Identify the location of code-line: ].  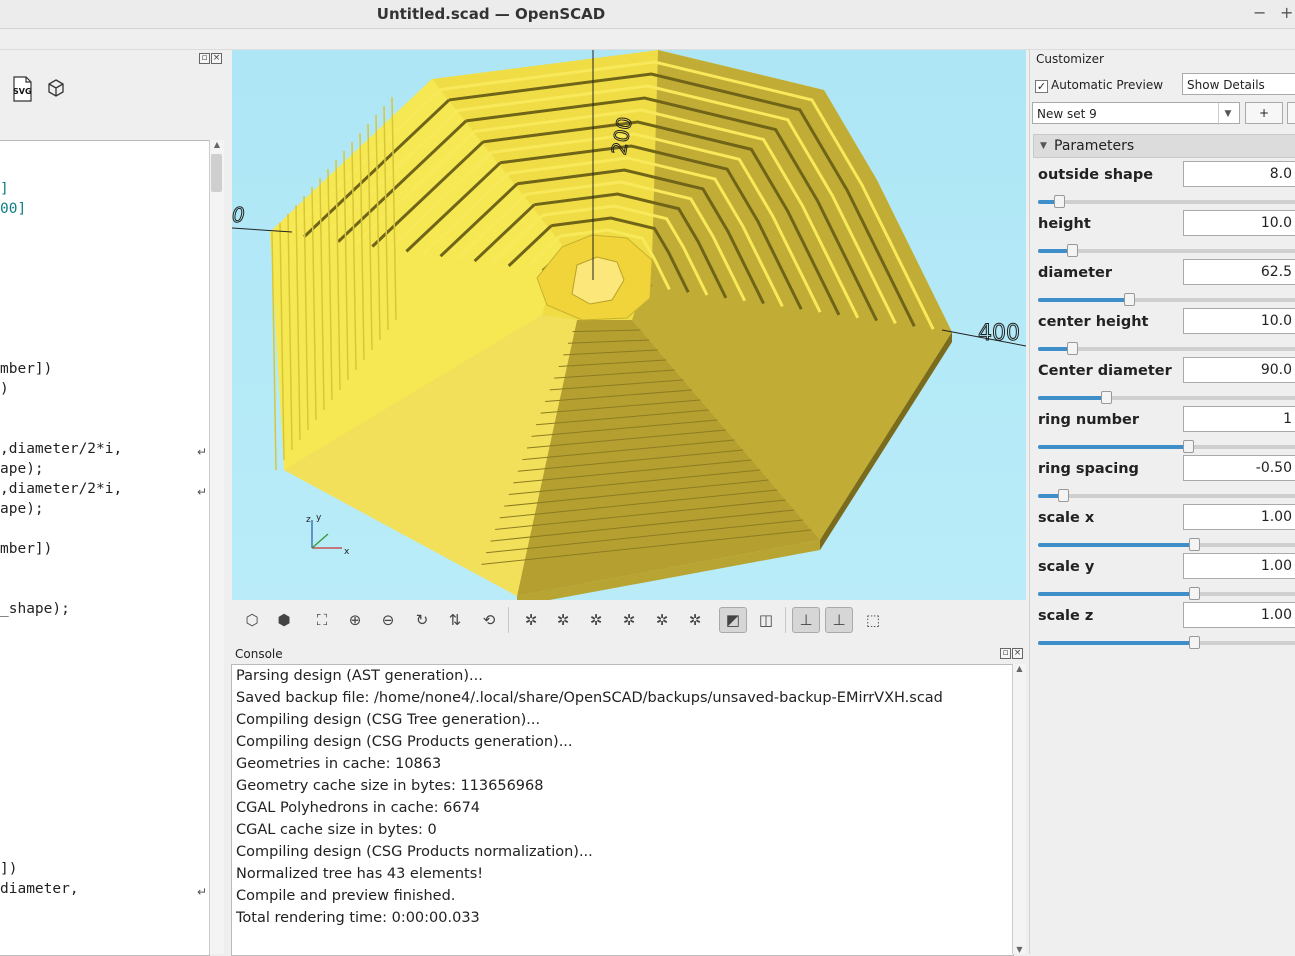
(4, 189).